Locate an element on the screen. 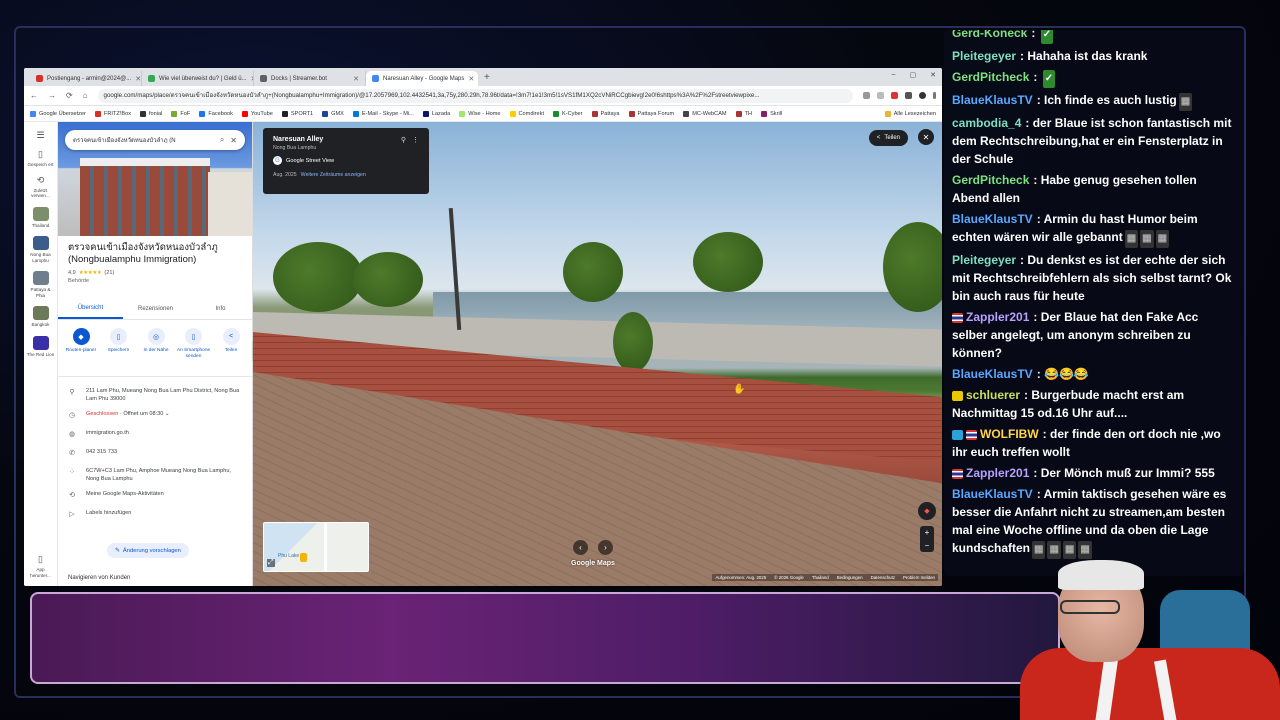  rail-recent-place: The Red Lion is located at coordinates (41, 346).